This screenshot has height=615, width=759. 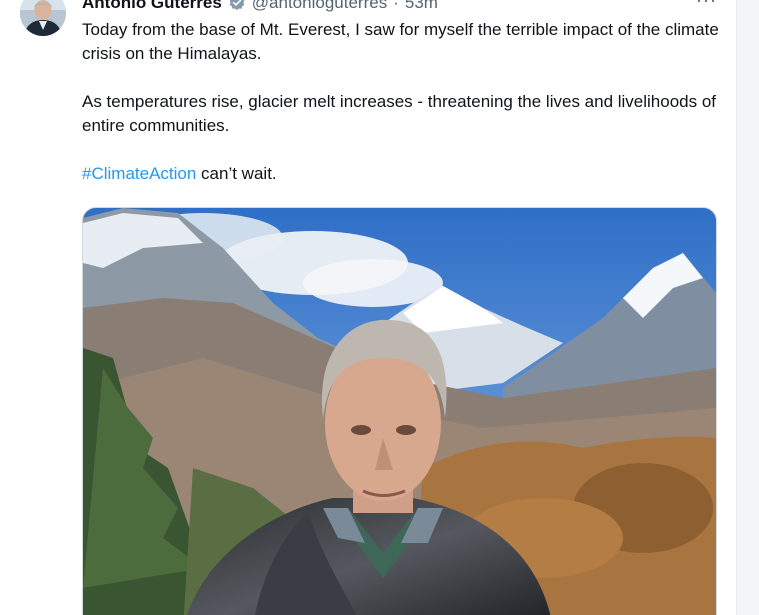 I want to click on author-display-name: António Guterres, so click(x=152, y=7).